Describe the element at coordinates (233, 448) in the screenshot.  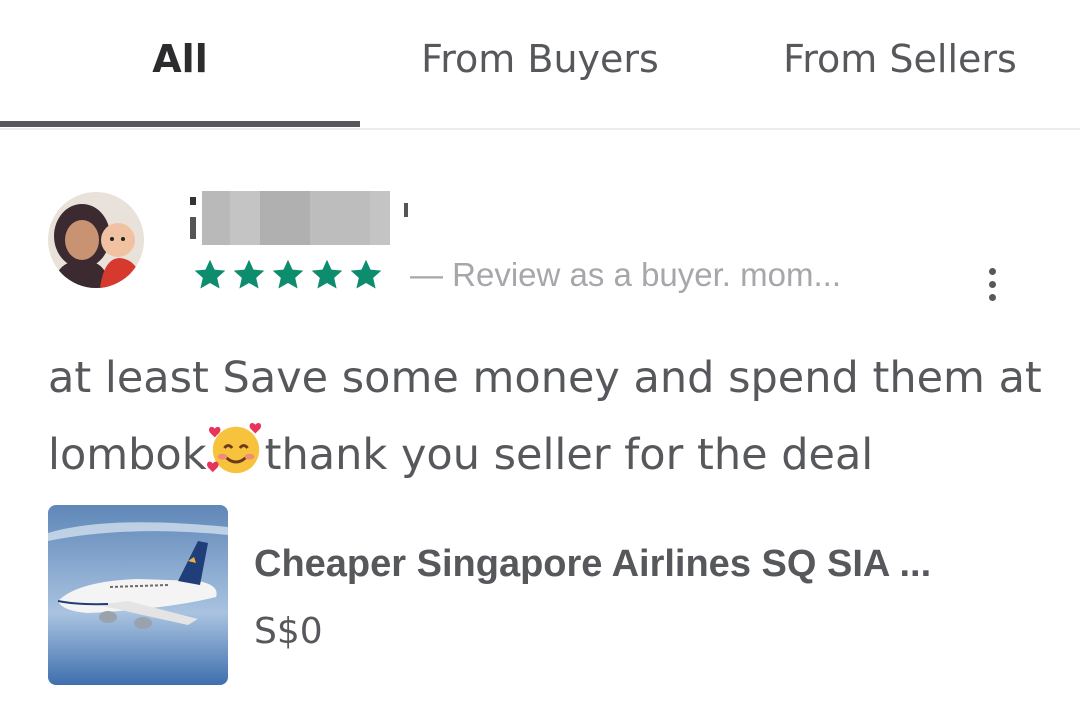
I see `smiling-face-with-hearts-icon` at that location.